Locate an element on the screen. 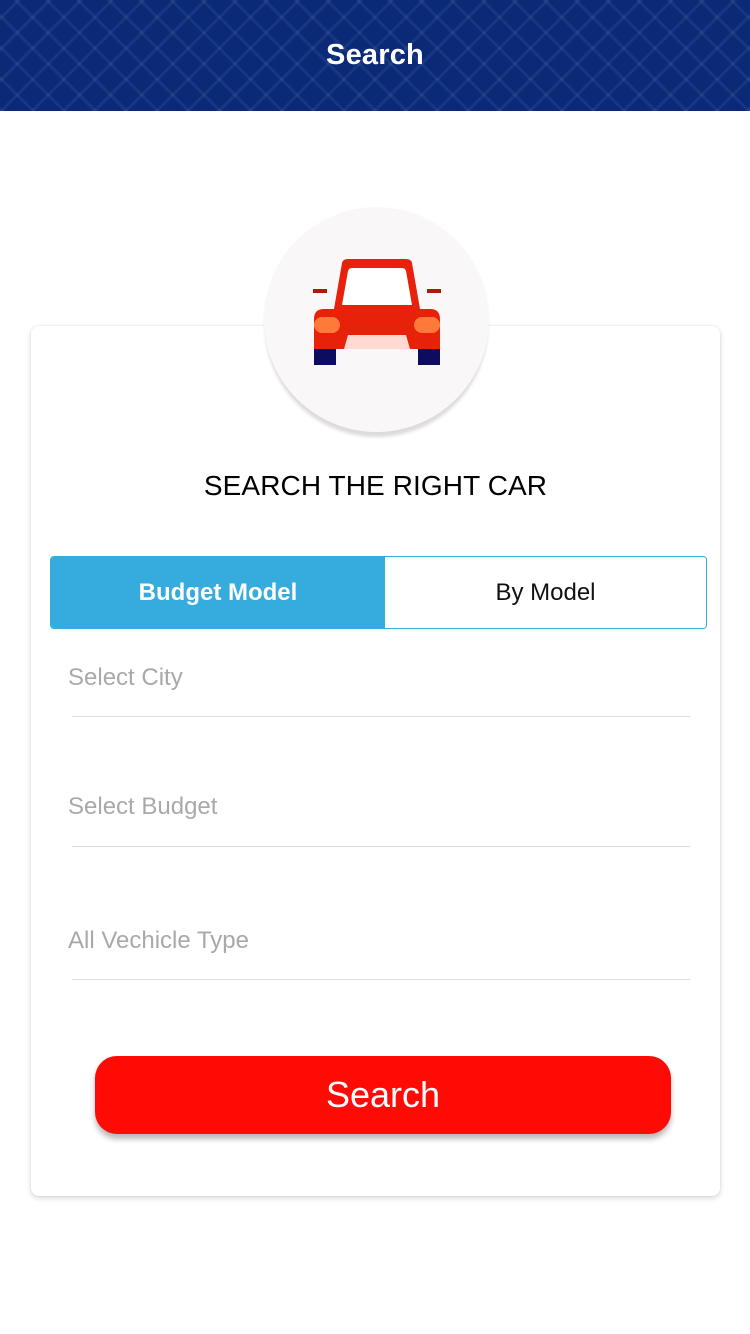 The height and width of the screenshot is (1334, 750). search-mode-toggle: Budget Model By Model is located at coordinates (378, 592).